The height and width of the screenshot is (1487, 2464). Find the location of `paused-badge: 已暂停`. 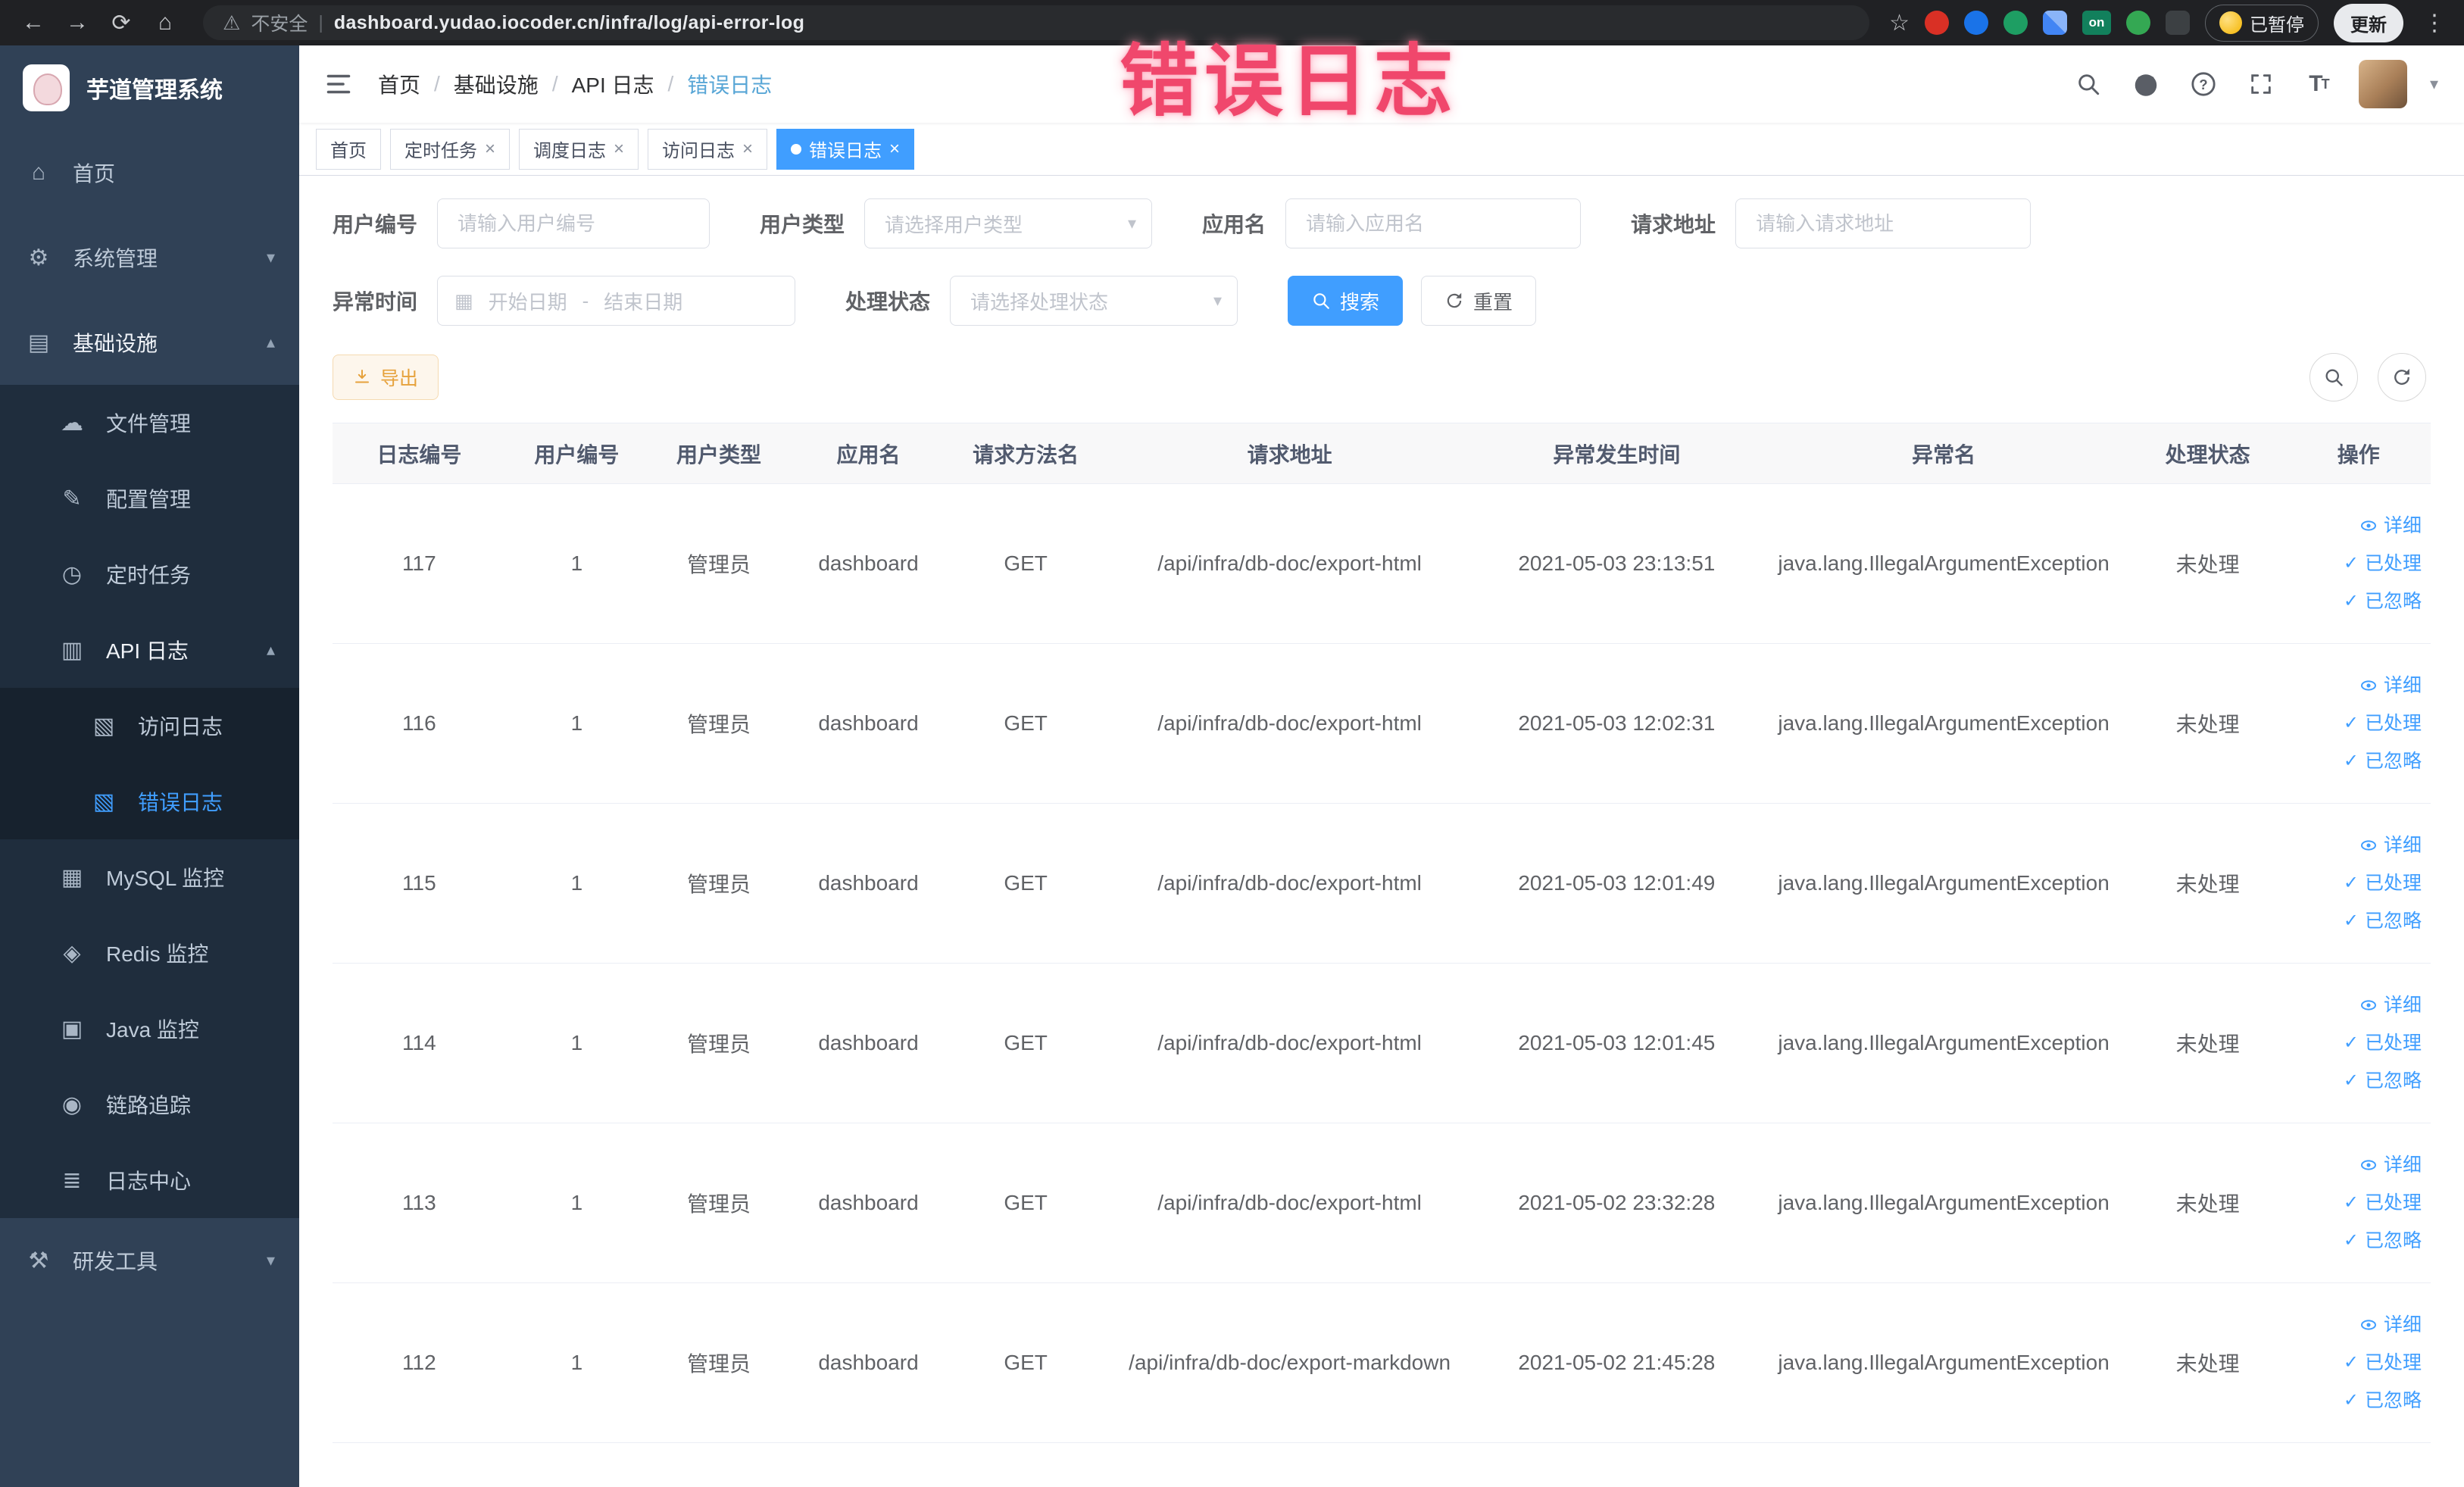

paused-badge: 已暂停 is located at coordinates (2262, 23).